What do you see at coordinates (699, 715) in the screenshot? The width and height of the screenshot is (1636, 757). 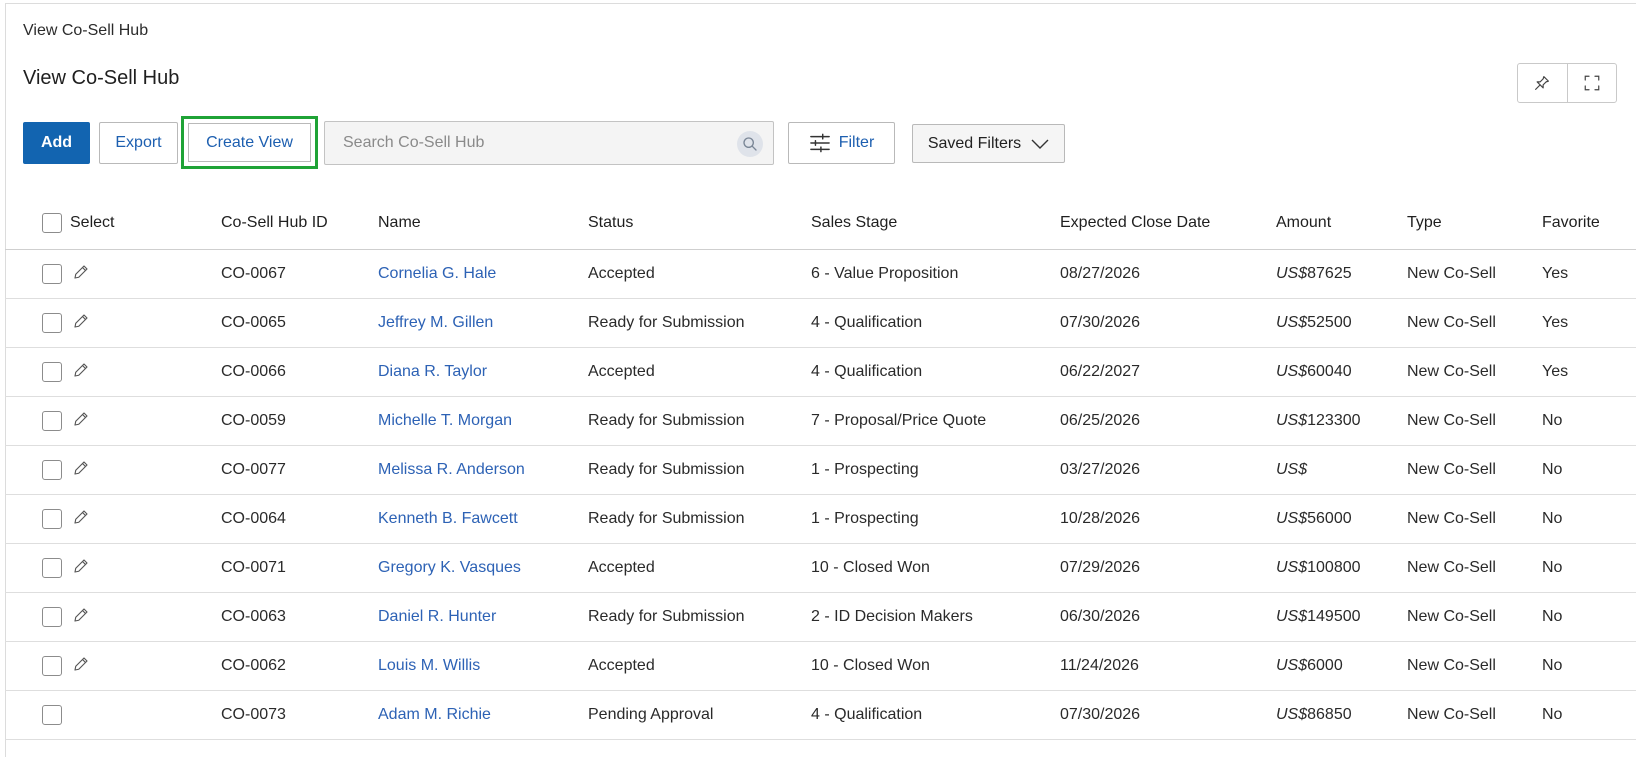 I see `status-cell: Pending Approval` at bounding box center [699, 715].